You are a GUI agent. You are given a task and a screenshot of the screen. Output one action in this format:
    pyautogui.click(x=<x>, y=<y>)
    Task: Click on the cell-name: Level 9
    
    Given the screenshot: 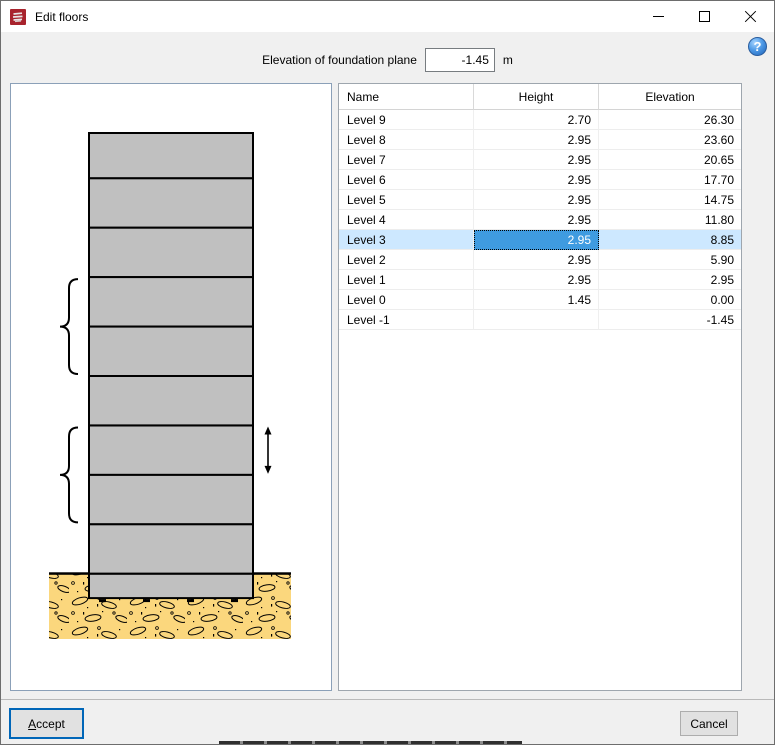 What is the action you would take?
    pyautogui.click(x=406, y=120)
    